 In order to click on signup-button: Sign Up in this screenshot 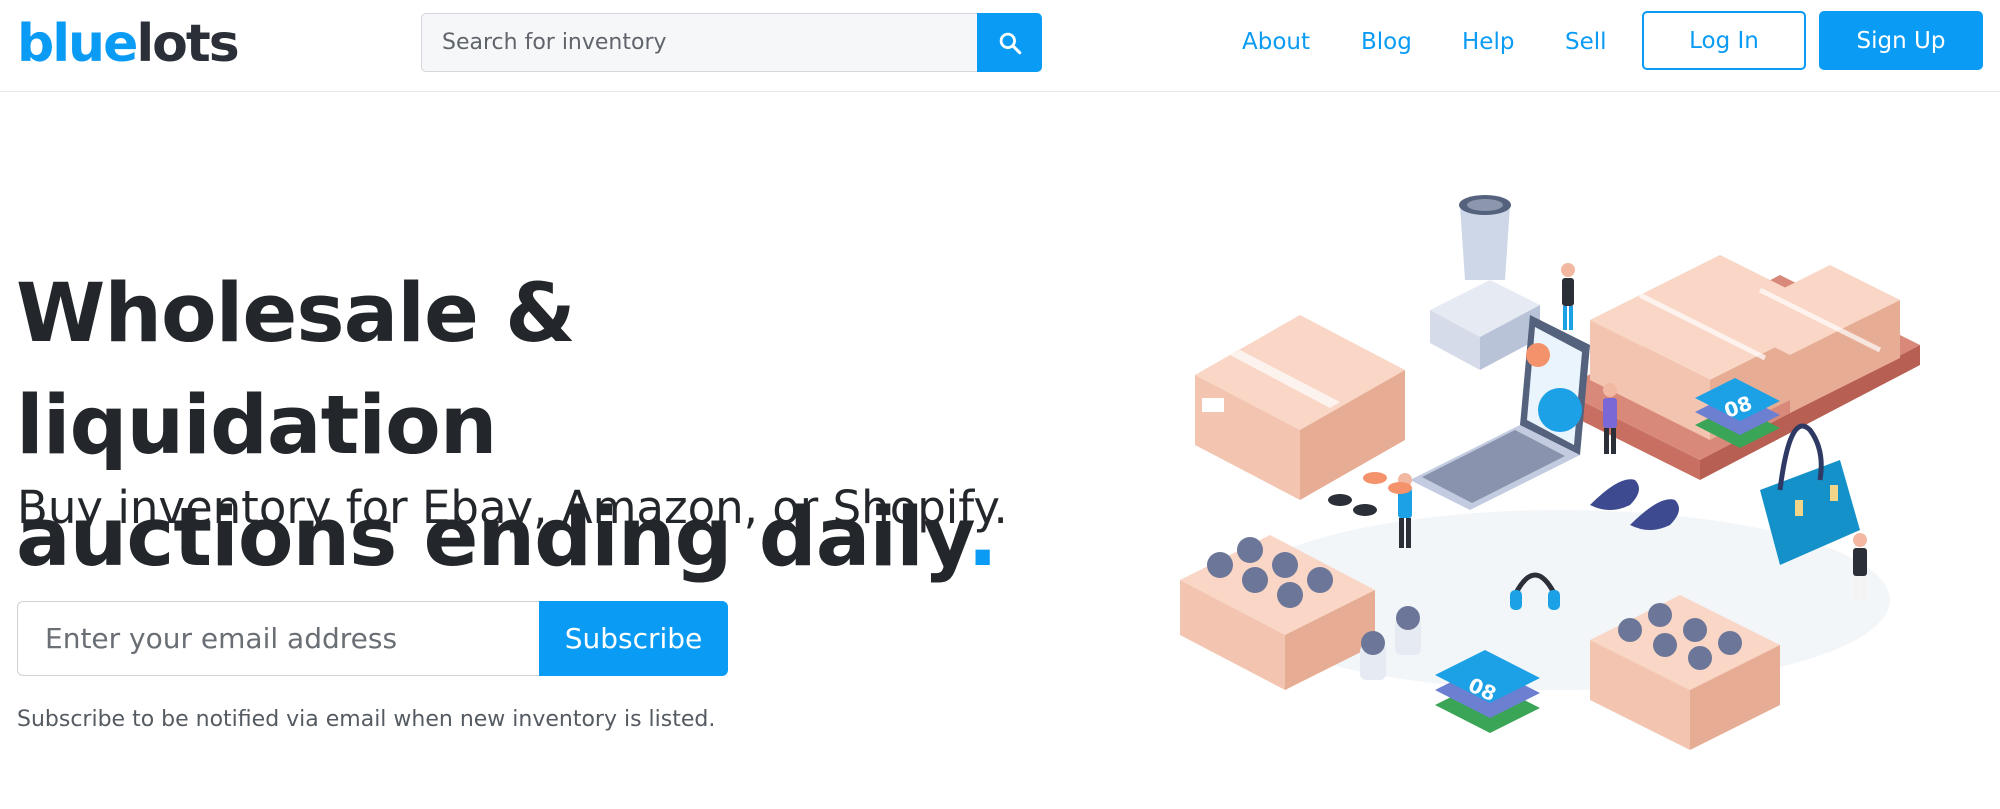, I will do `click(1901, 40)`.